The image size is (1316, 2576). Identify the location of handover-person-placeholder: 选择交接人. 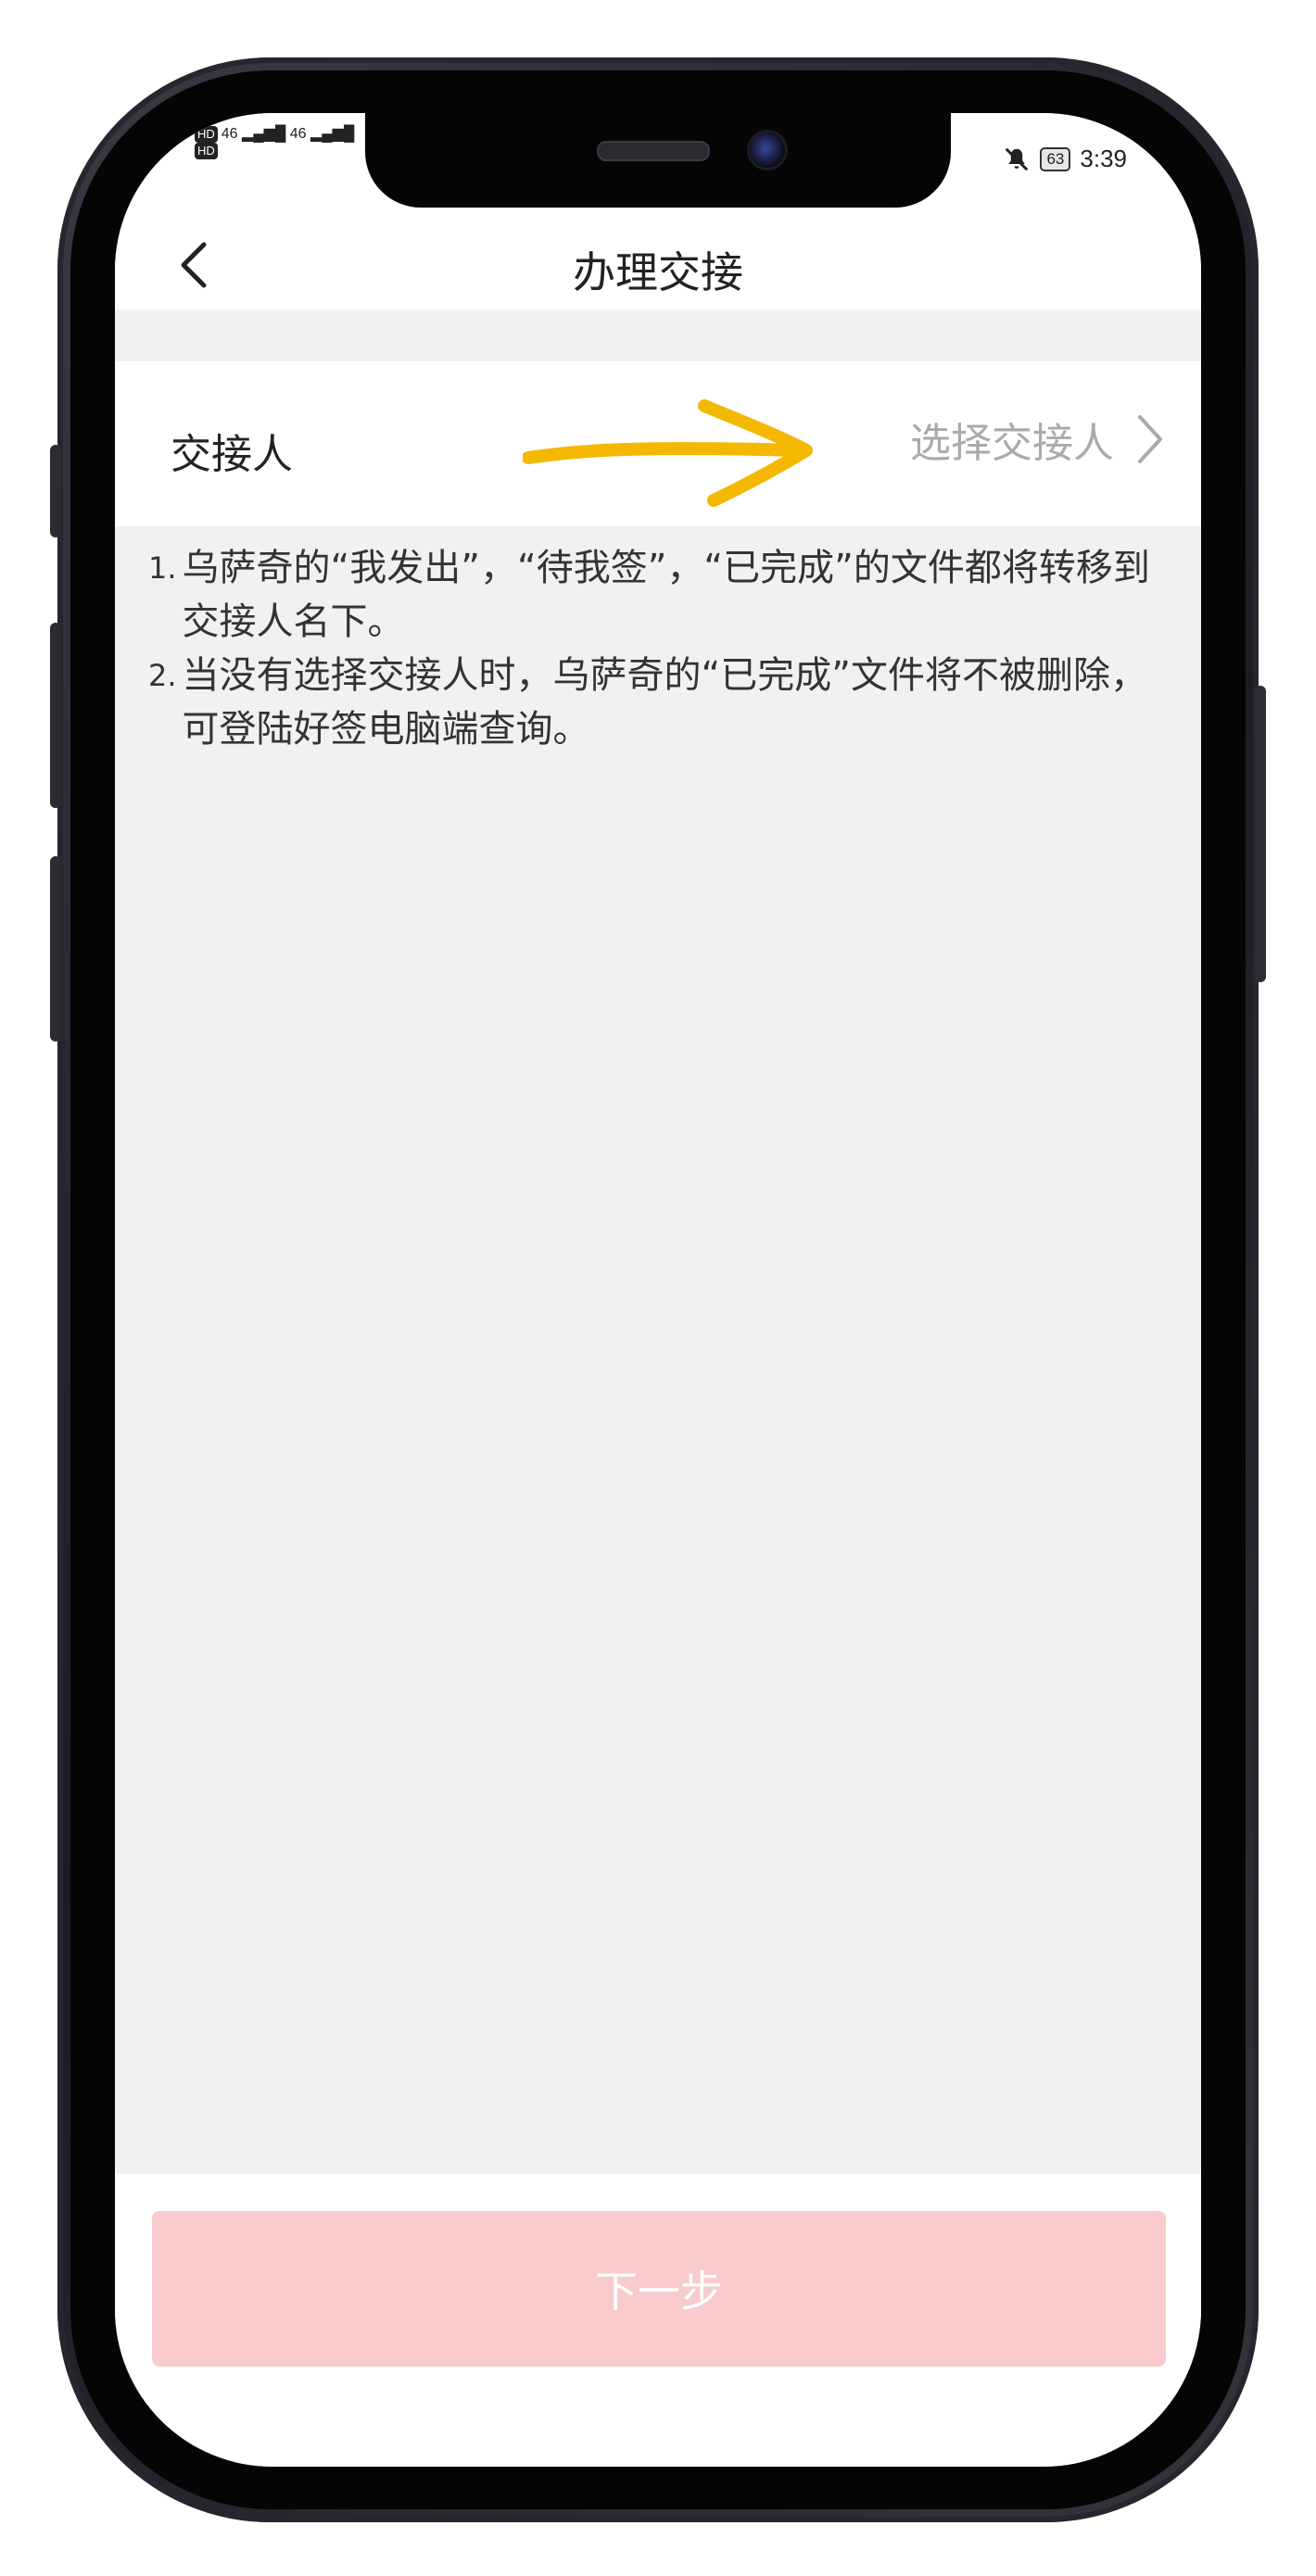
(1012, 443).